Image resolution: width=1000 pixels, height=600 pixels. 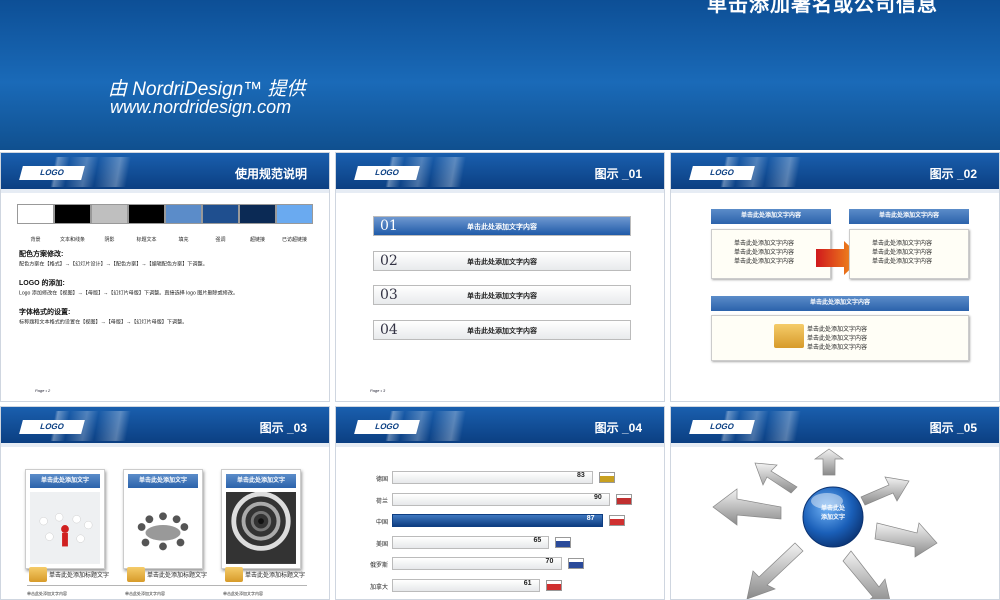 What do you see at coordinates (270, 174) in the screenshot?
I see `slide-title: 使用规范说明` at bounding box center [270, 174].